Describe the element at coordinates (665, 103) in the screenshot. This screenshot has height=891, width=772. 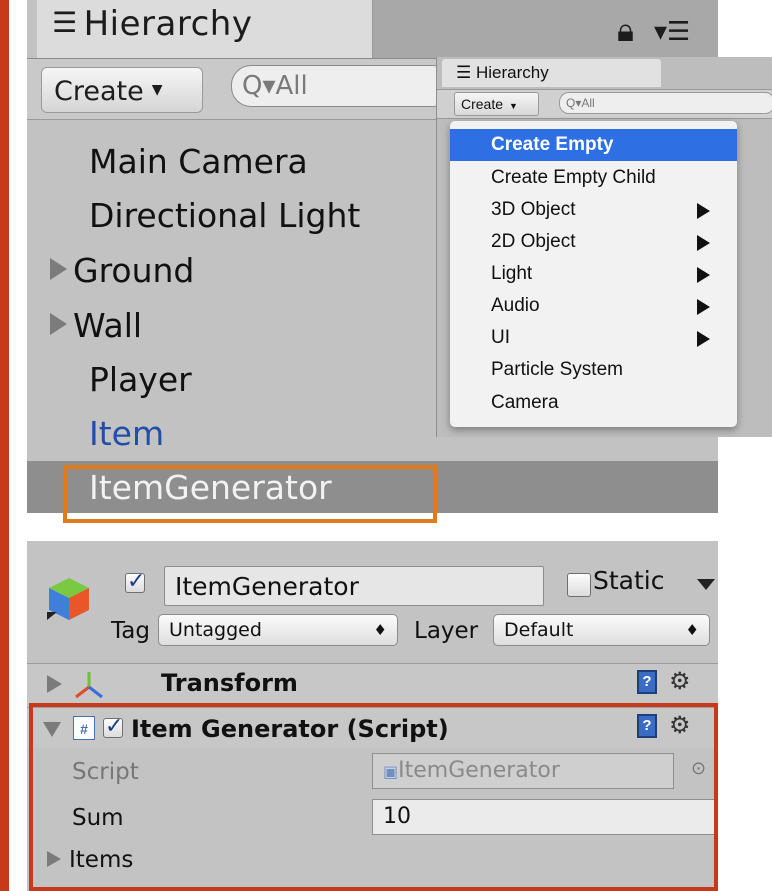
I see `overlay-search-input: Q▾All` at that location.